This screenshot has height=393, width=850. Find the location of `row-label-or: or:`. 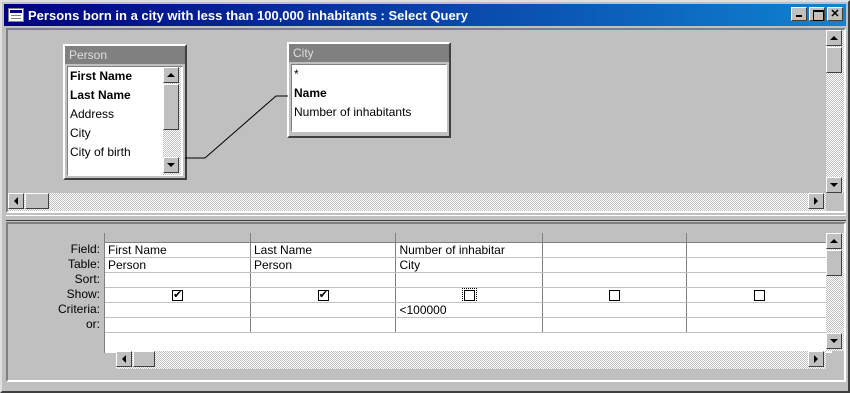

row-label-or: or: is located at coordinates (92, 324).